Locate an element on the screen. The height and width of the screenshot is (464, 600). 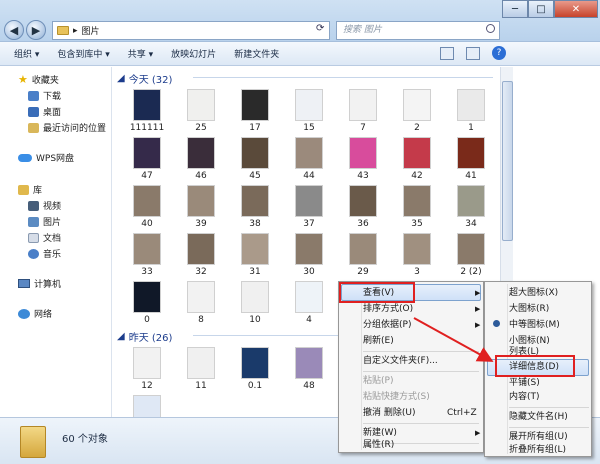
sidebar-item-library: 库 is located at coordinates (30, 189).